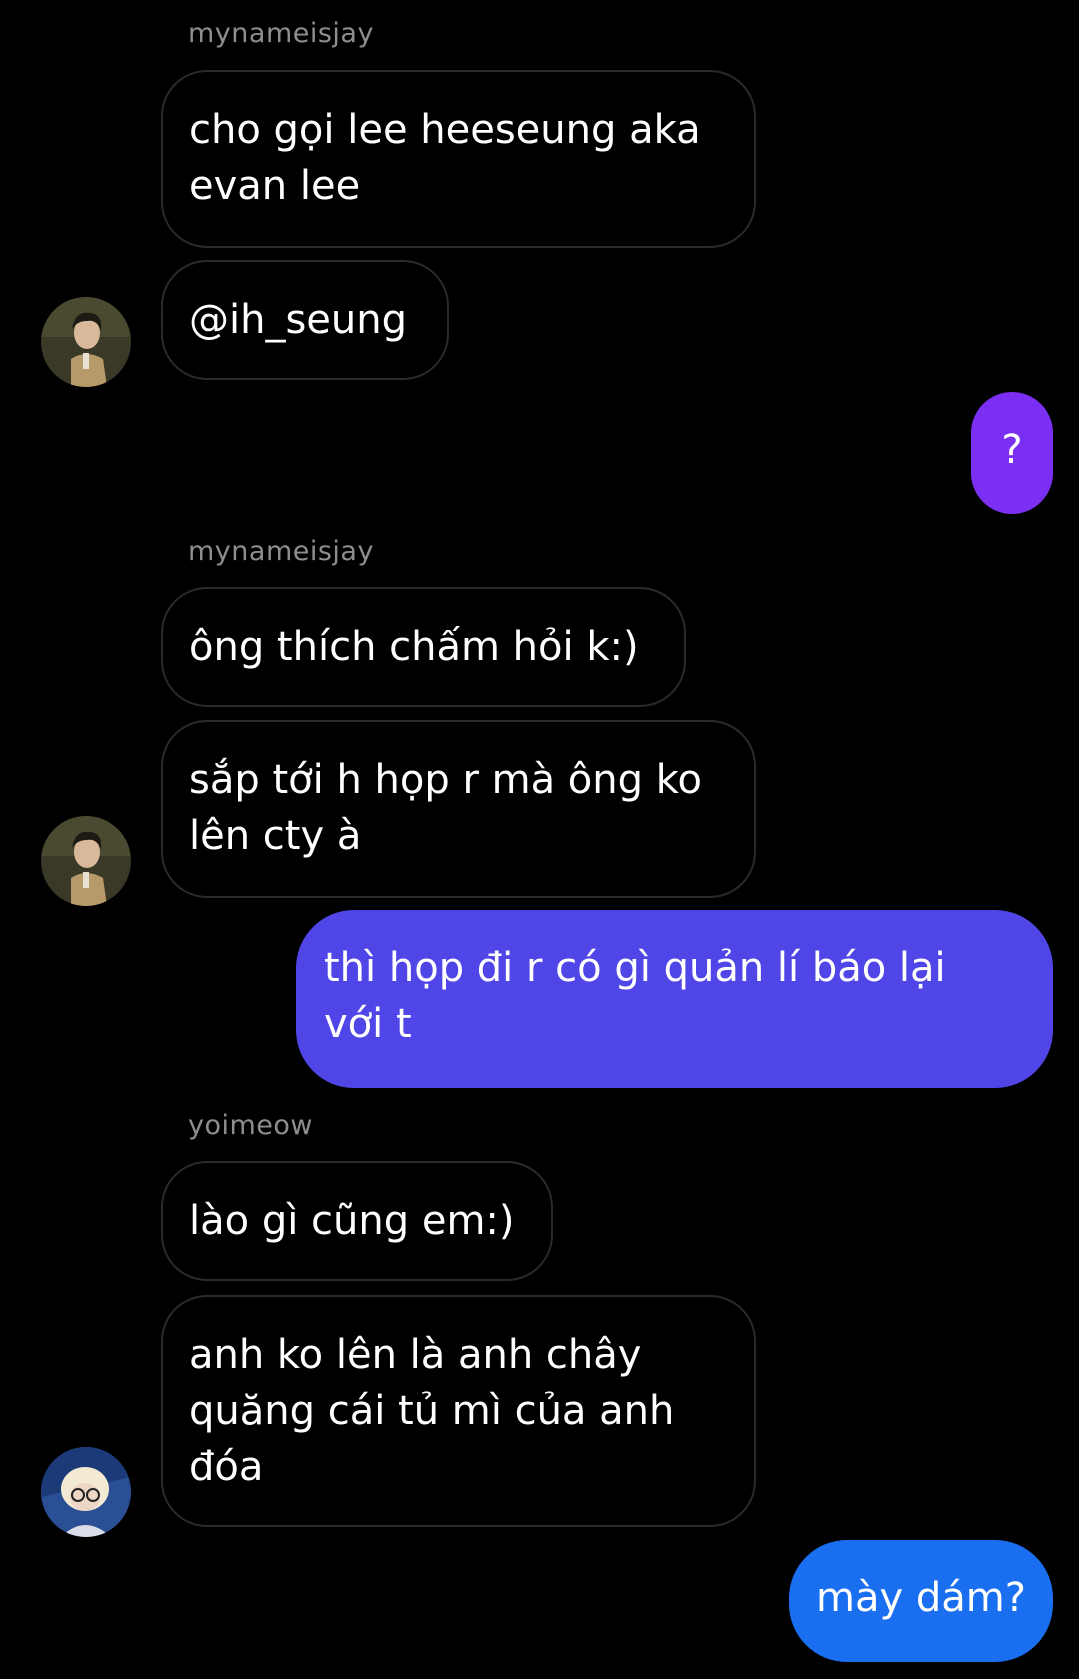  Describe the element at coordinates (251, 1125) in the screenshot. I see `sender-name: yoimeow` at that location.